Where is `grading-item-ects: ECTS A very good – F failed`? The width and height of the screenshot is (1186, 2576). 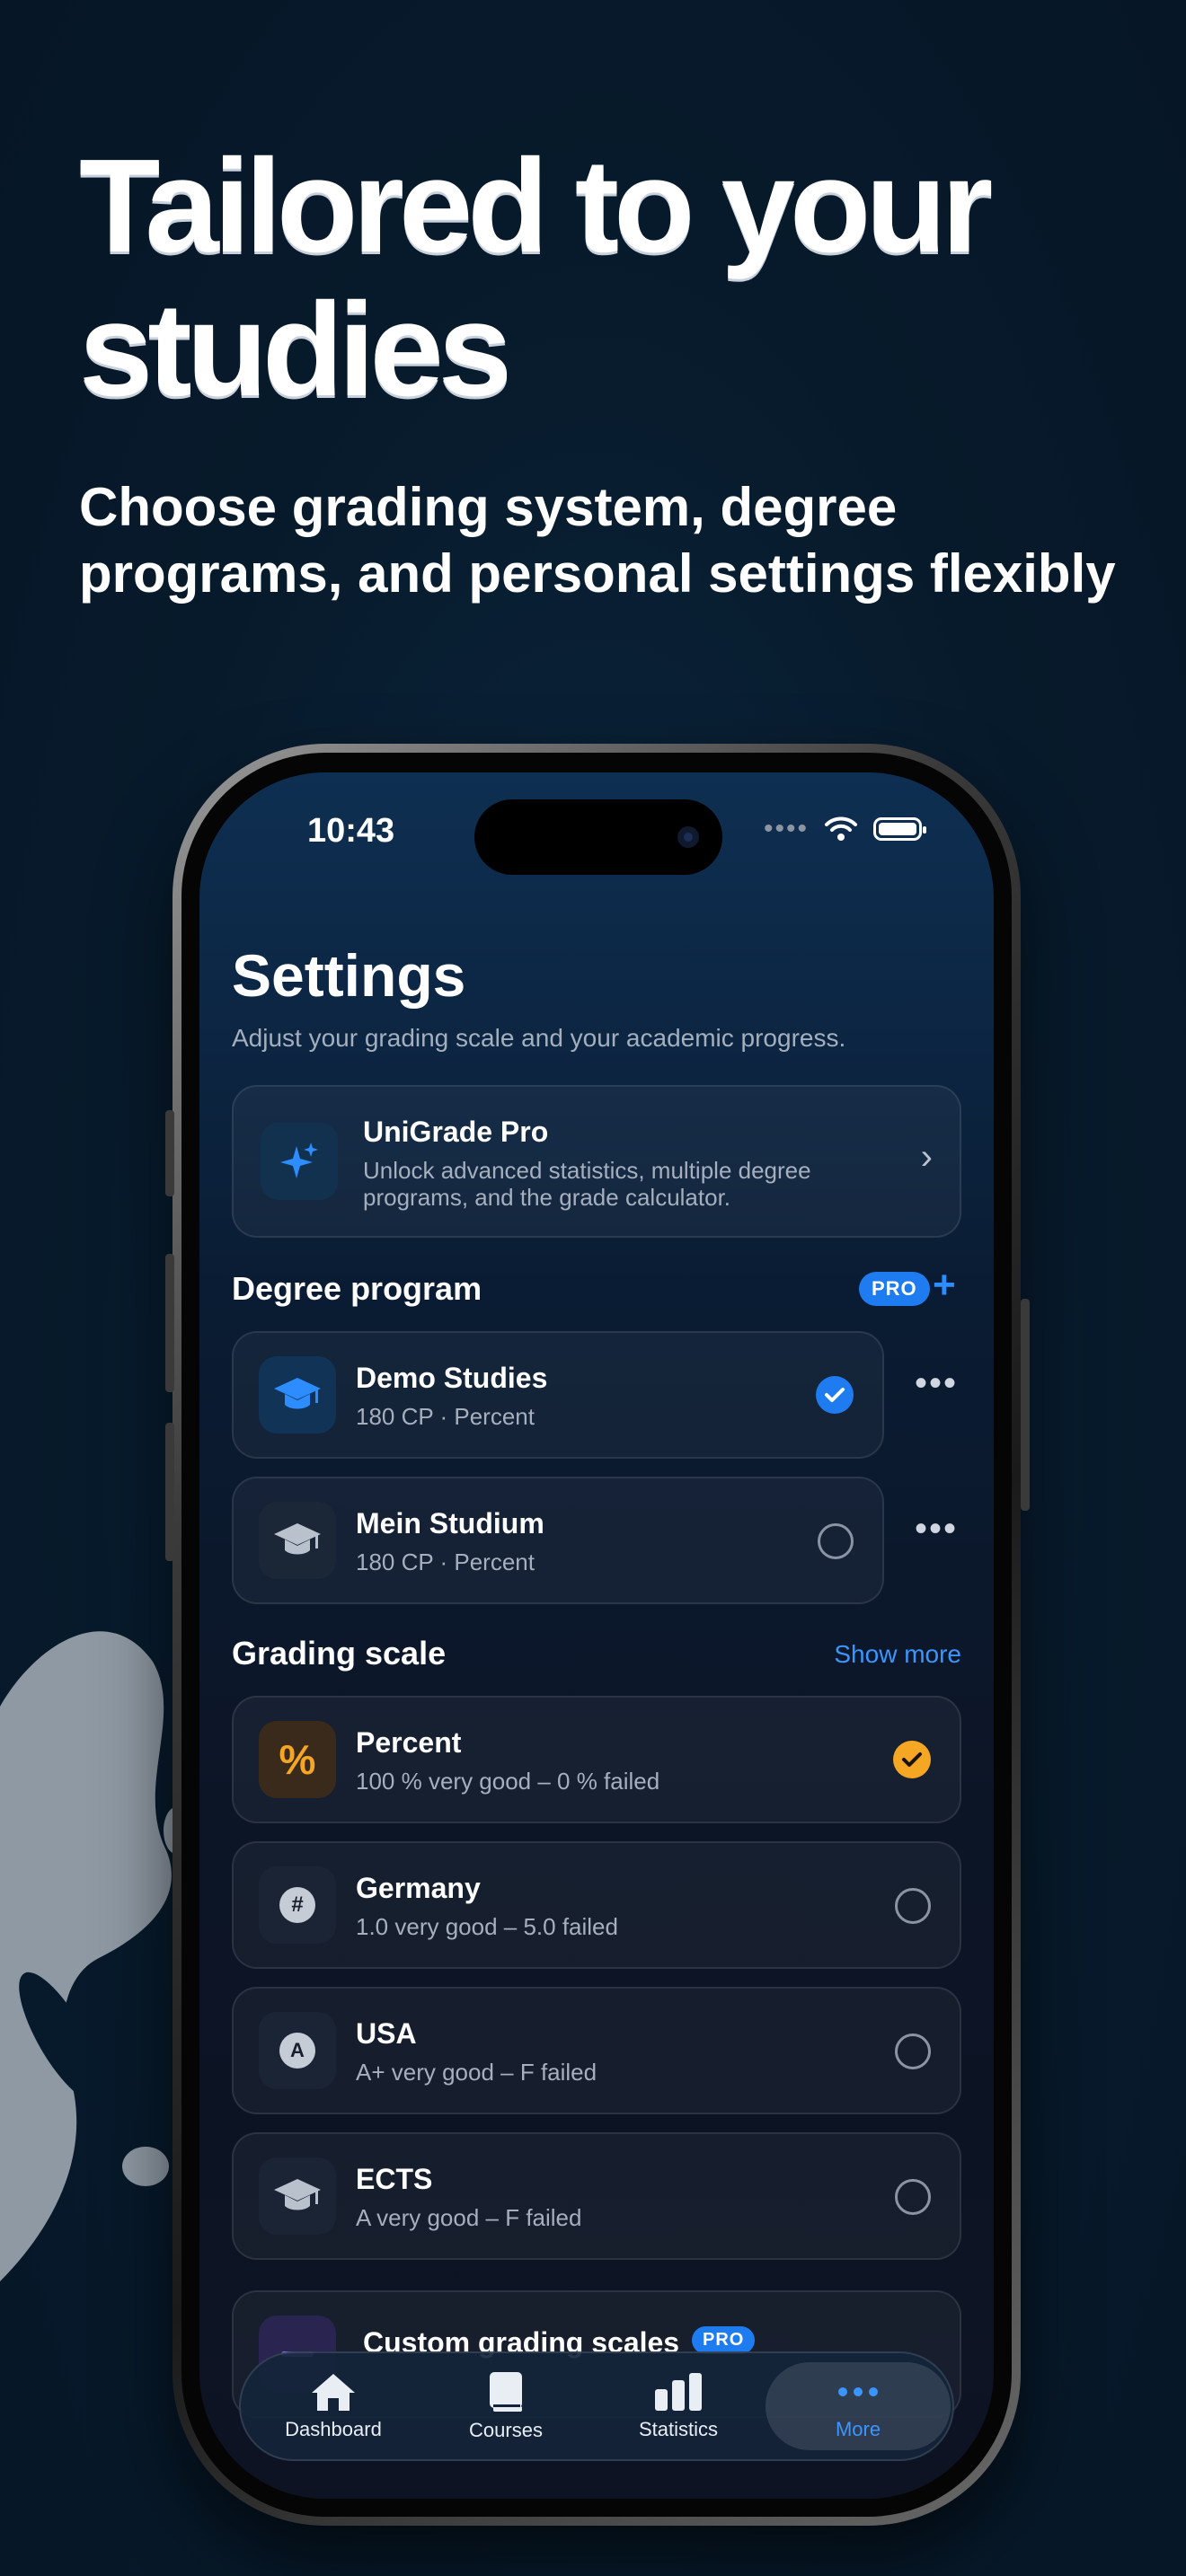
grading-item-ects: ECTS A very good – F failed is located at coordinates (596, 2196).